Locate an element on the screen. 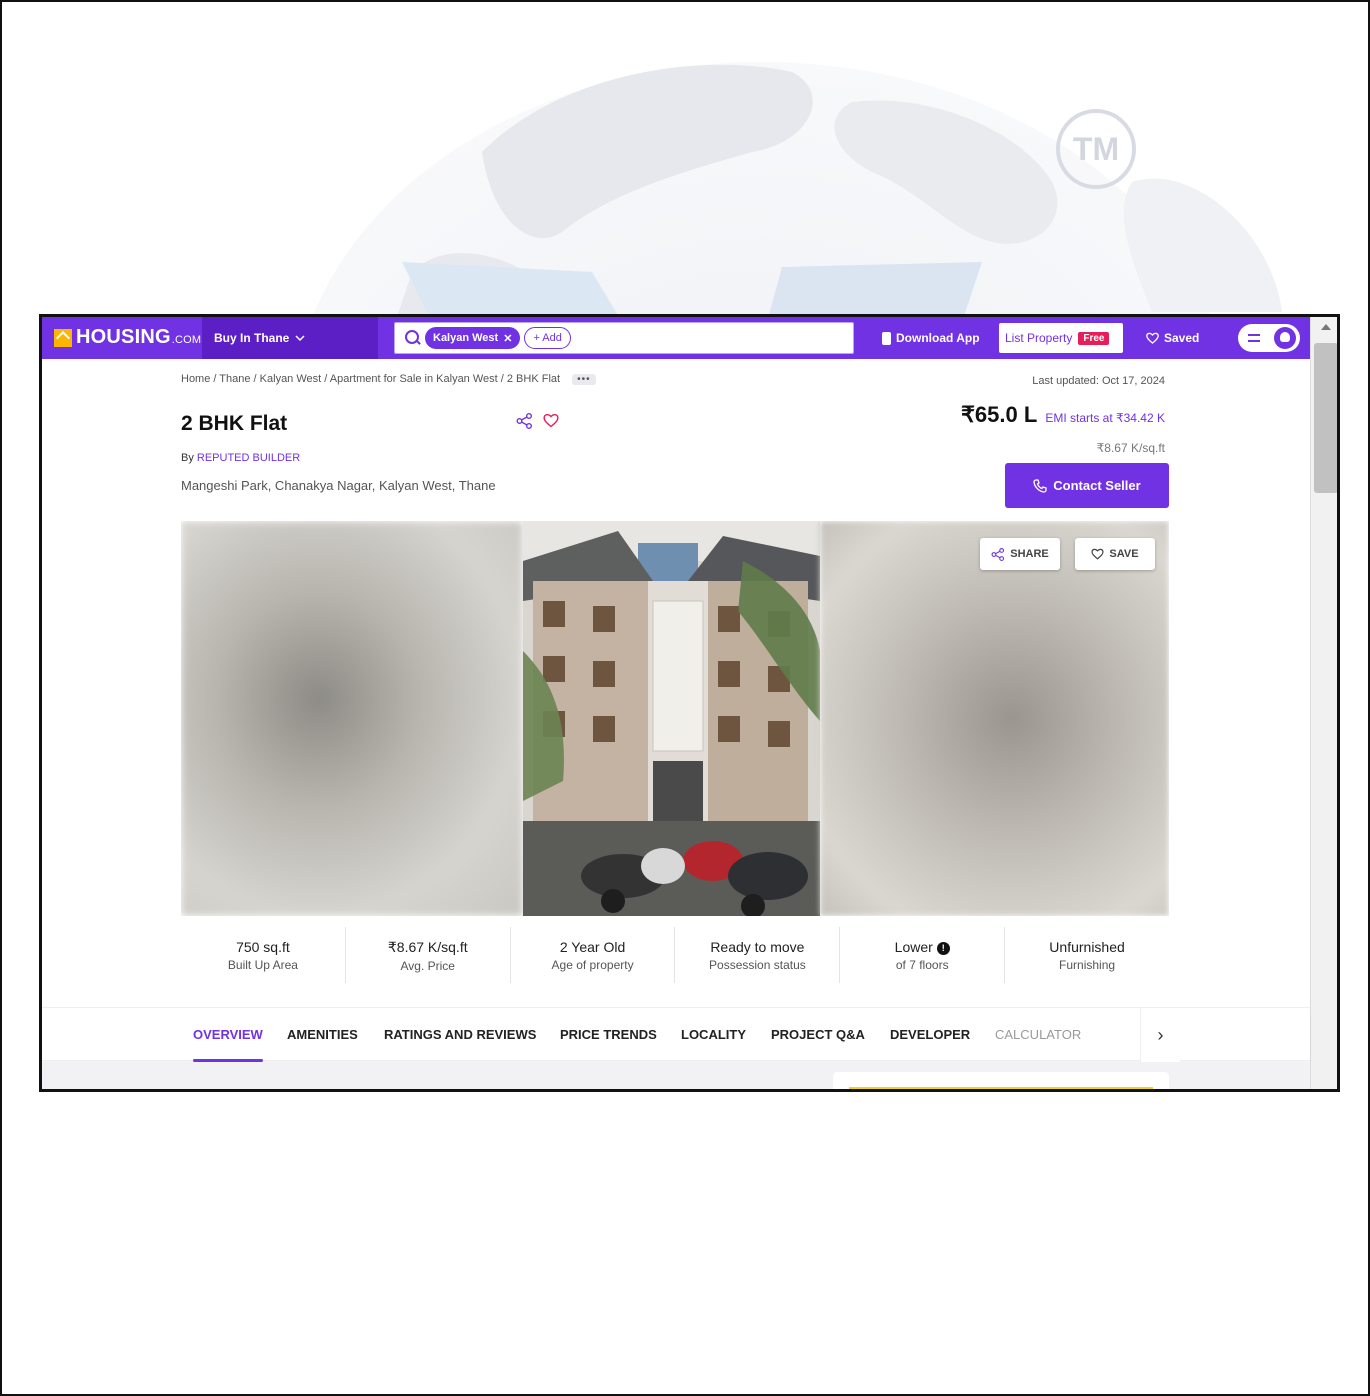 The image size is (1370, 1396). builder-line: By REPUTED BUILDER is located at coordinates (240, 458).